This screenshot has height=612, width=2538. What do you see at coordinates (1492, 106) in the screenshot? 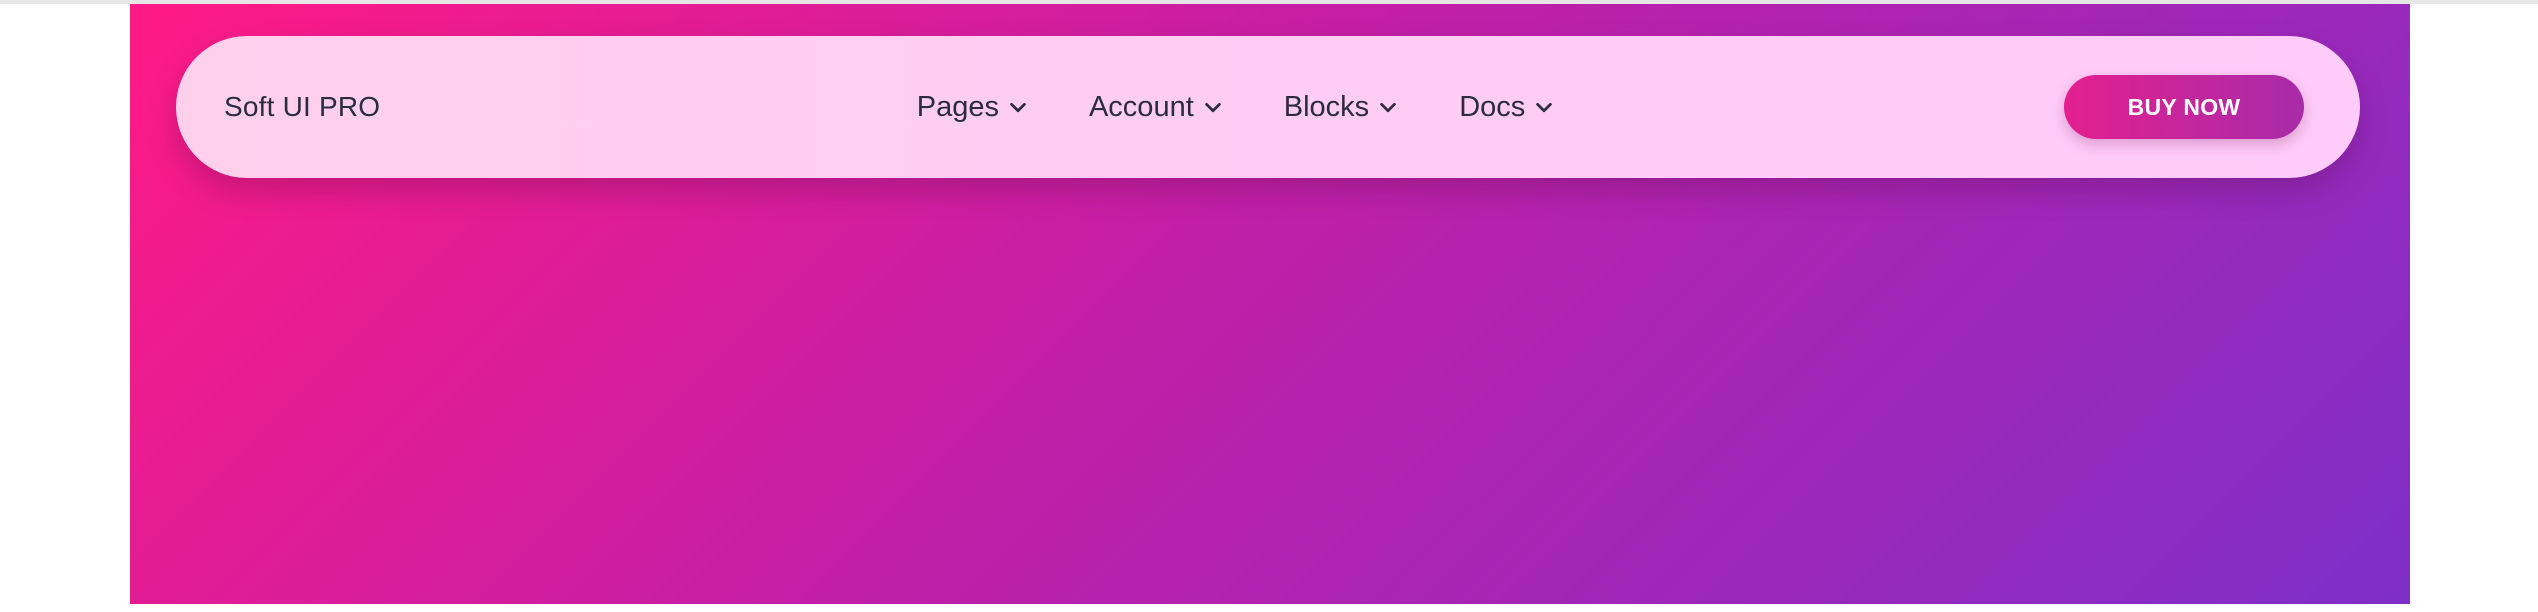
I see `nav-item-label: Docs` at bounding box center [1492, 106].